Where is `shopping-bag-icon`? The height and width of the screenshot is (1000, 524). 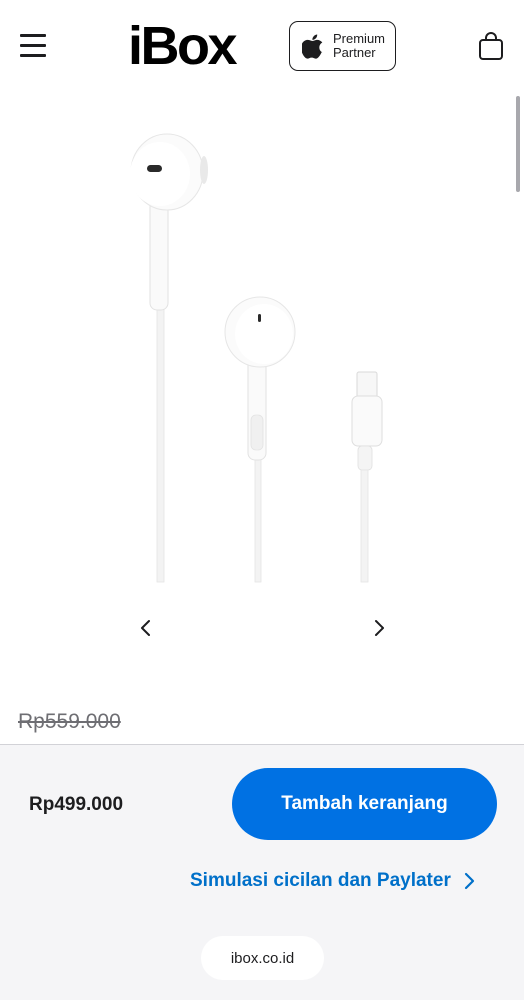
shopping-bag-icon is located at coordinates (491, 46).